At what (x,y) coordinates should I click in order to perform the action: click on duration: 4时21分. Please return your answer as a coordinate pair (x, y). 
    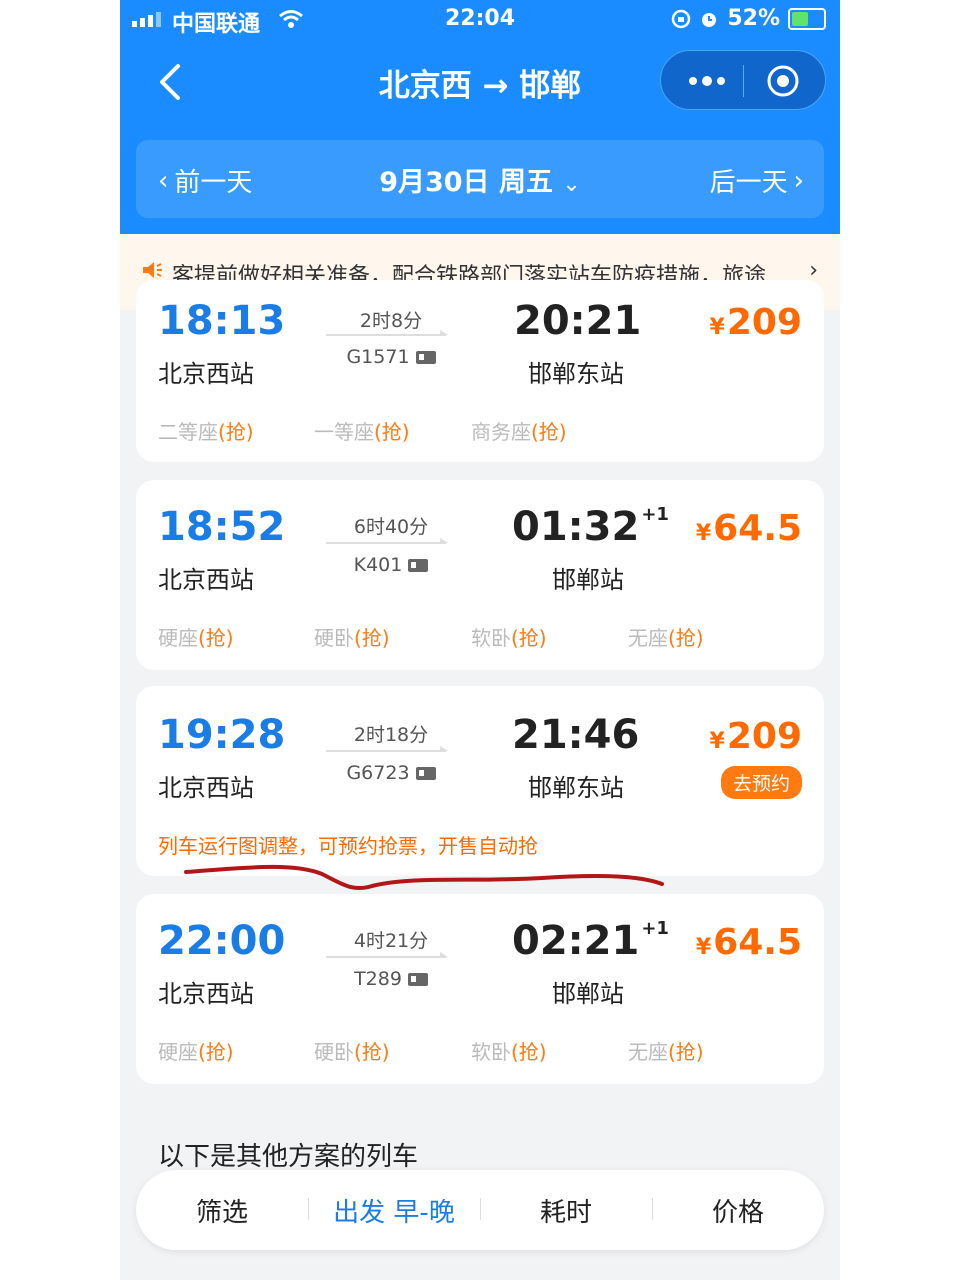
    Looking at the image, I should click on (391, 941).